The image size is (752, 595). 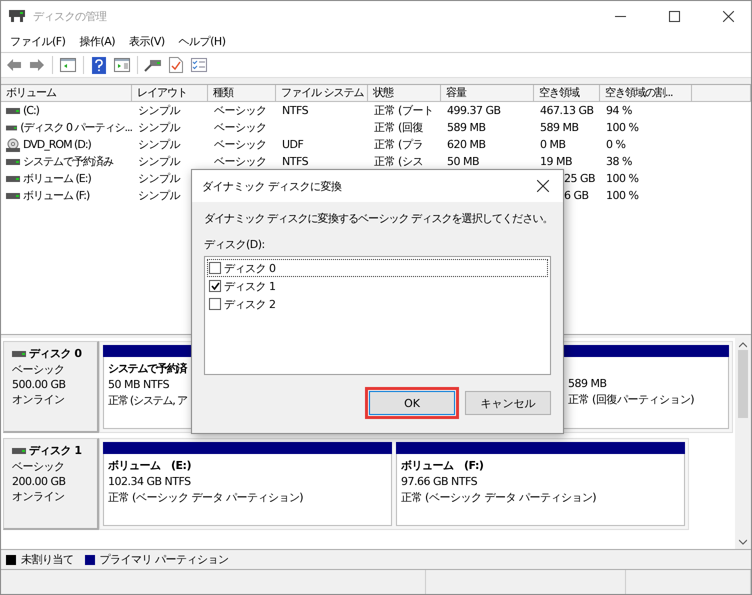 I want to click on cancel-button: キャンセル, so click(x=508, y=403).